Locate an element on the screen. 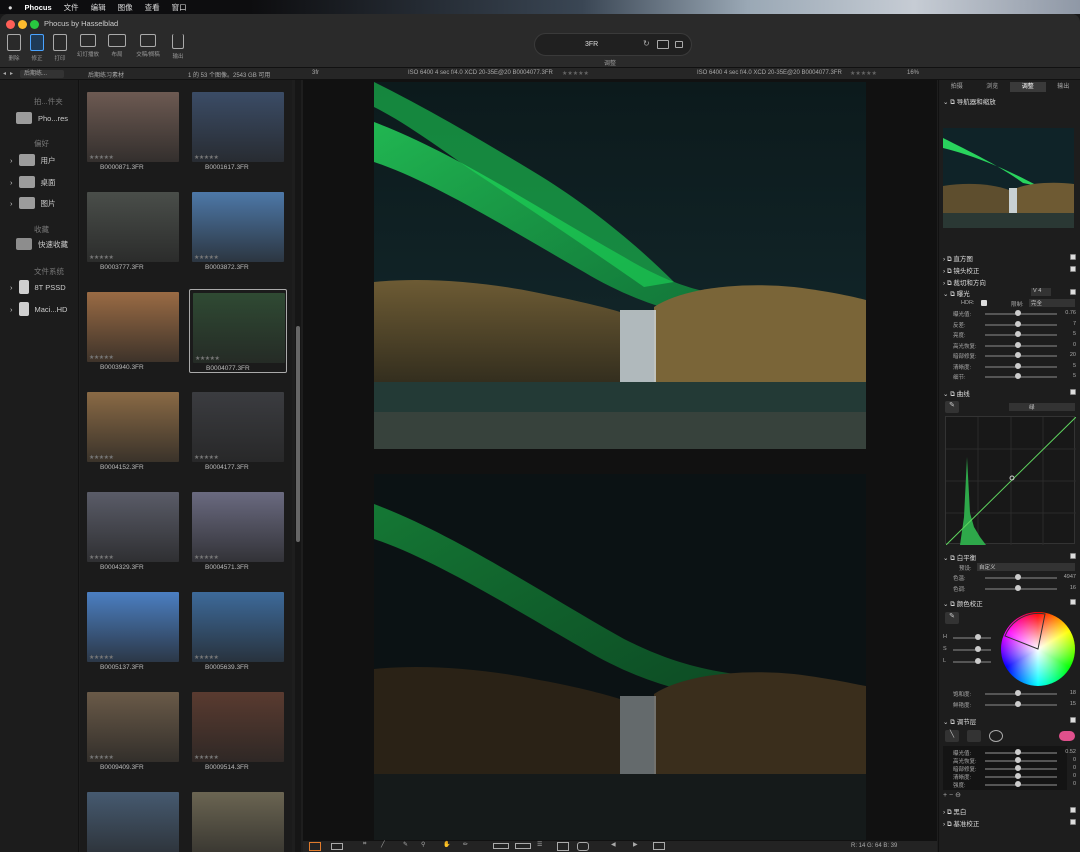 Image resolution: width=1080 pixels, height=852 pixels. chevron-right-icon: ▸ is located at coordinates (11, 73).